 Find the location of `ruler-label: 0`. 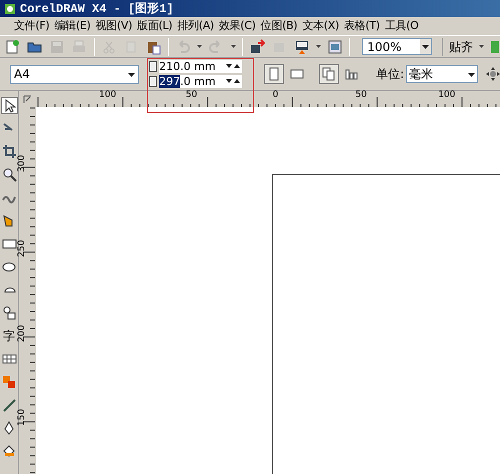

ruler-label: 0 is located at coordinates (275, 95).